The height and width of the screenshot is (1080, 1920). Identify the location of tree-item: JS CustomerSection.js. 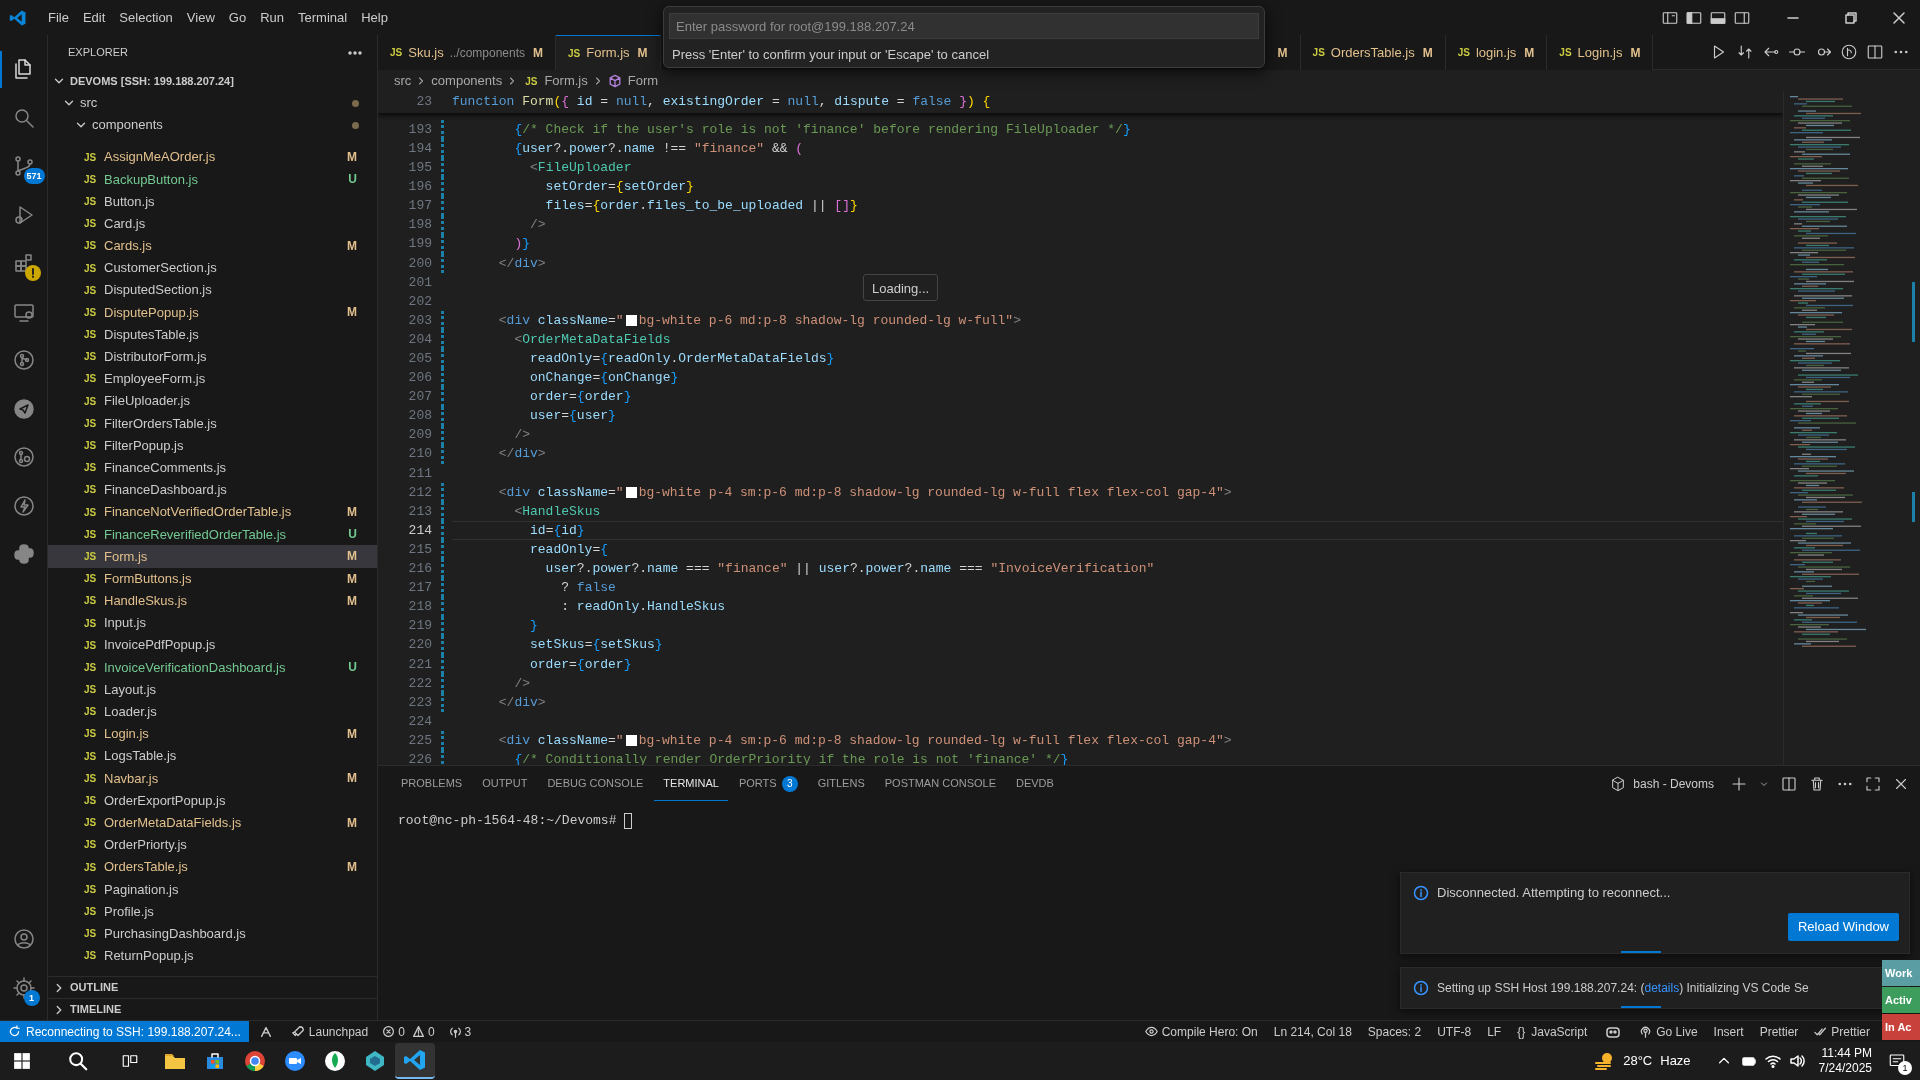
(212, 268).